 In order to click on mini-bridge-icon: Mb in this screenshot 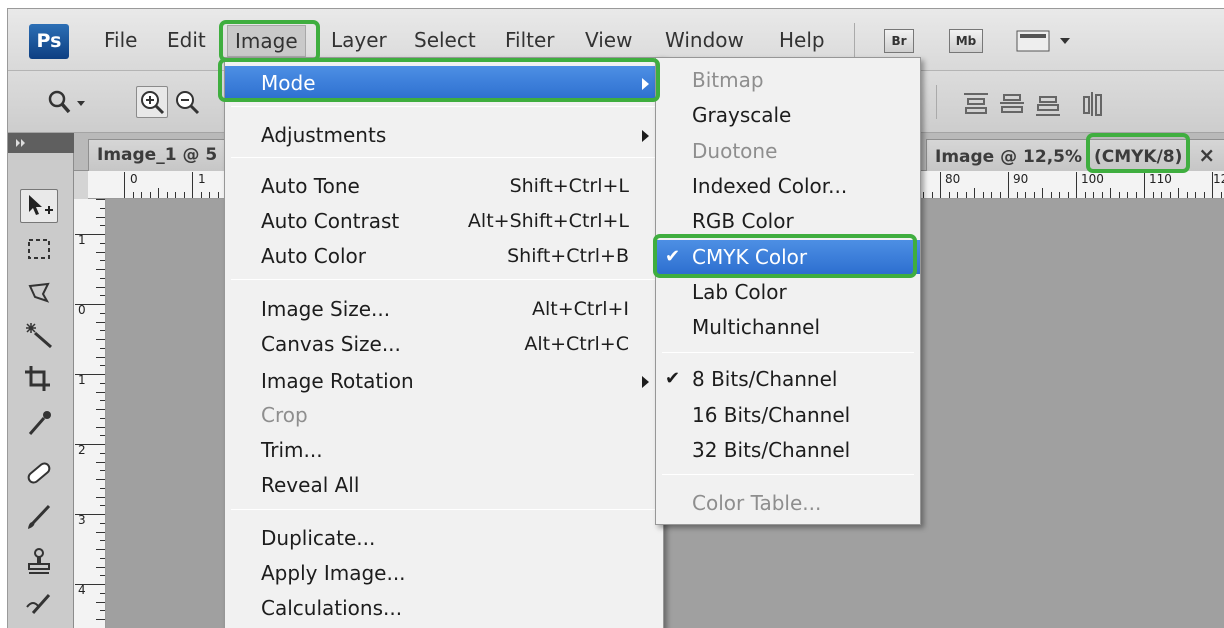, I will do `click(966, 41)`.